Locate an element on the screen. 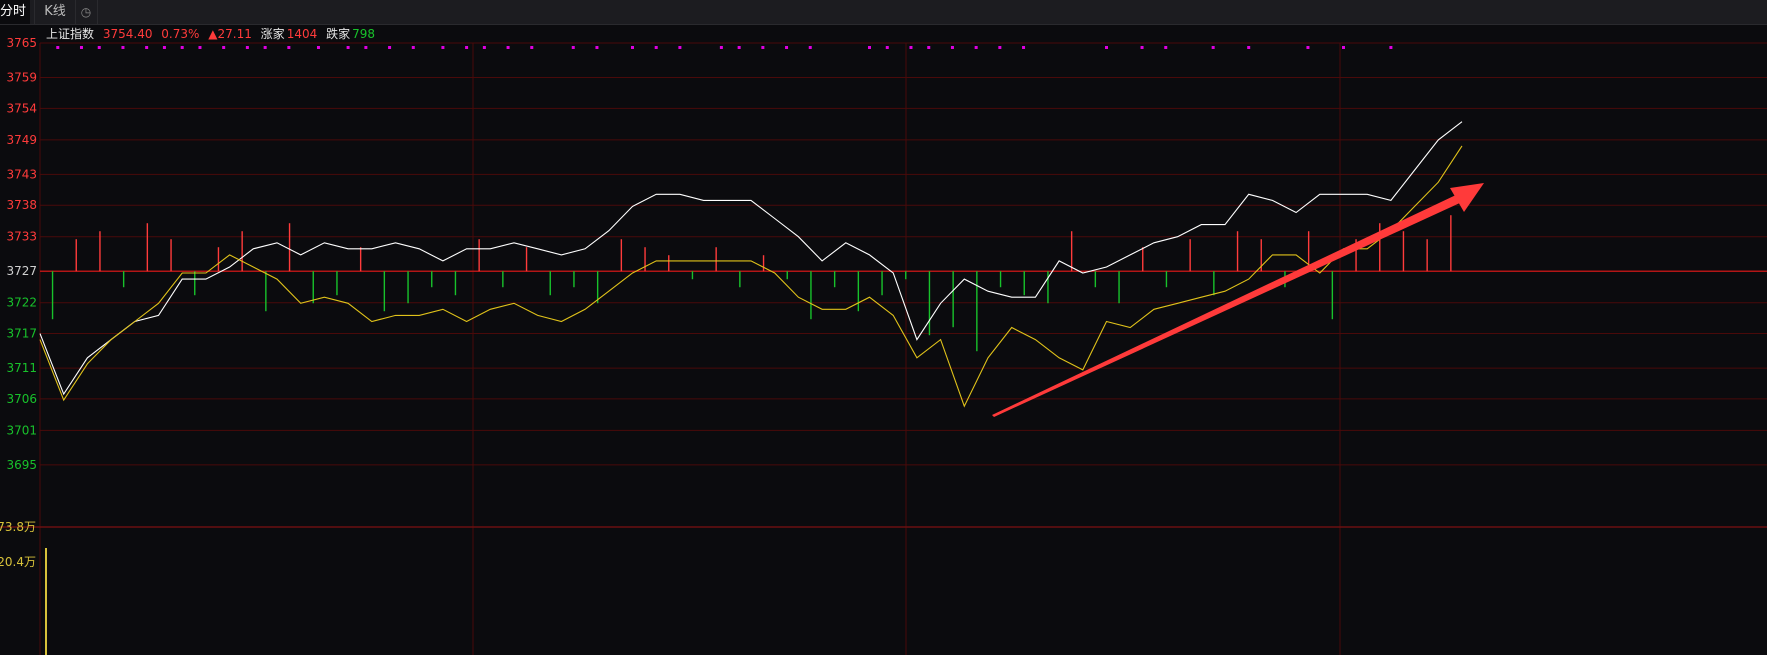  y-tick-label: 3754 is located at coordinates (21, 108).